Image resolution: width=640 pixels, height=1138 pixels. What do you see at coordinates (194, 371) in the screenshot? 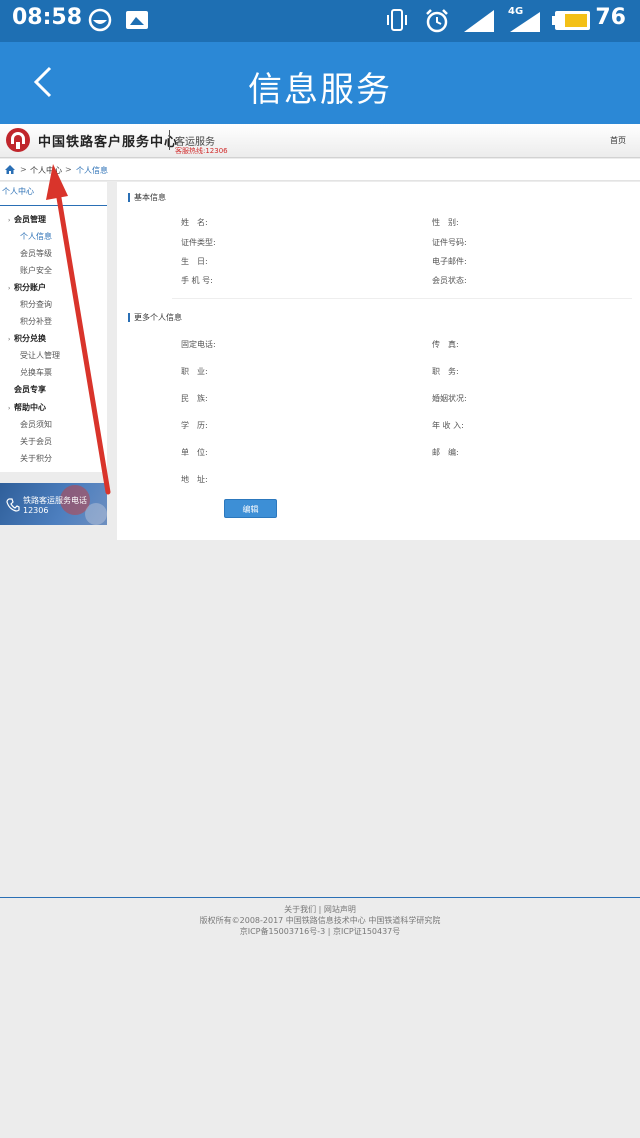
I see `occupation-label: 职 业:` at bounding box center [194, 371].